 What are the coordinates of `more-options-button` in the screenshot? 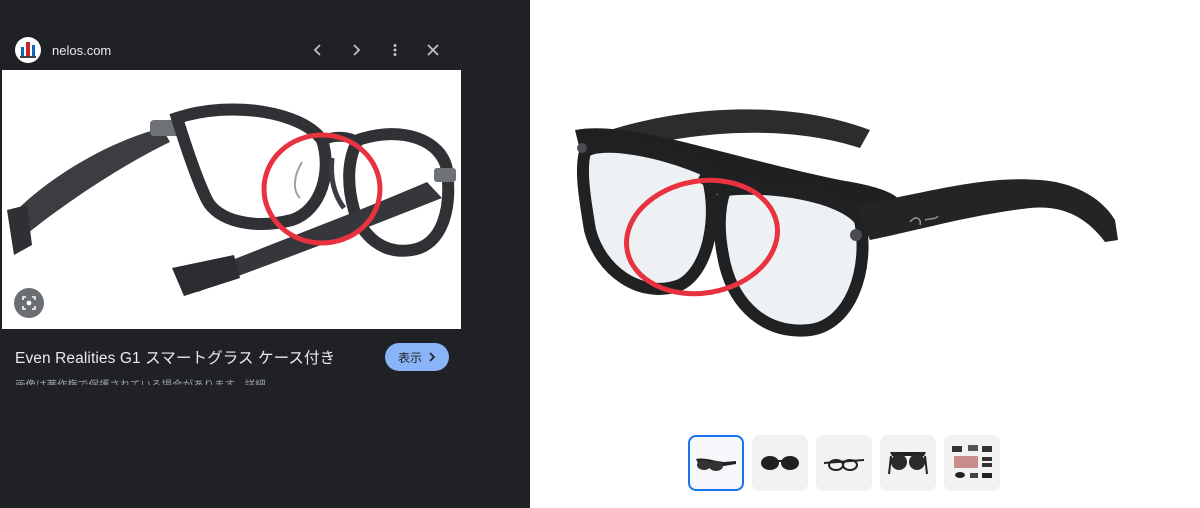 It's located at (395, 50).